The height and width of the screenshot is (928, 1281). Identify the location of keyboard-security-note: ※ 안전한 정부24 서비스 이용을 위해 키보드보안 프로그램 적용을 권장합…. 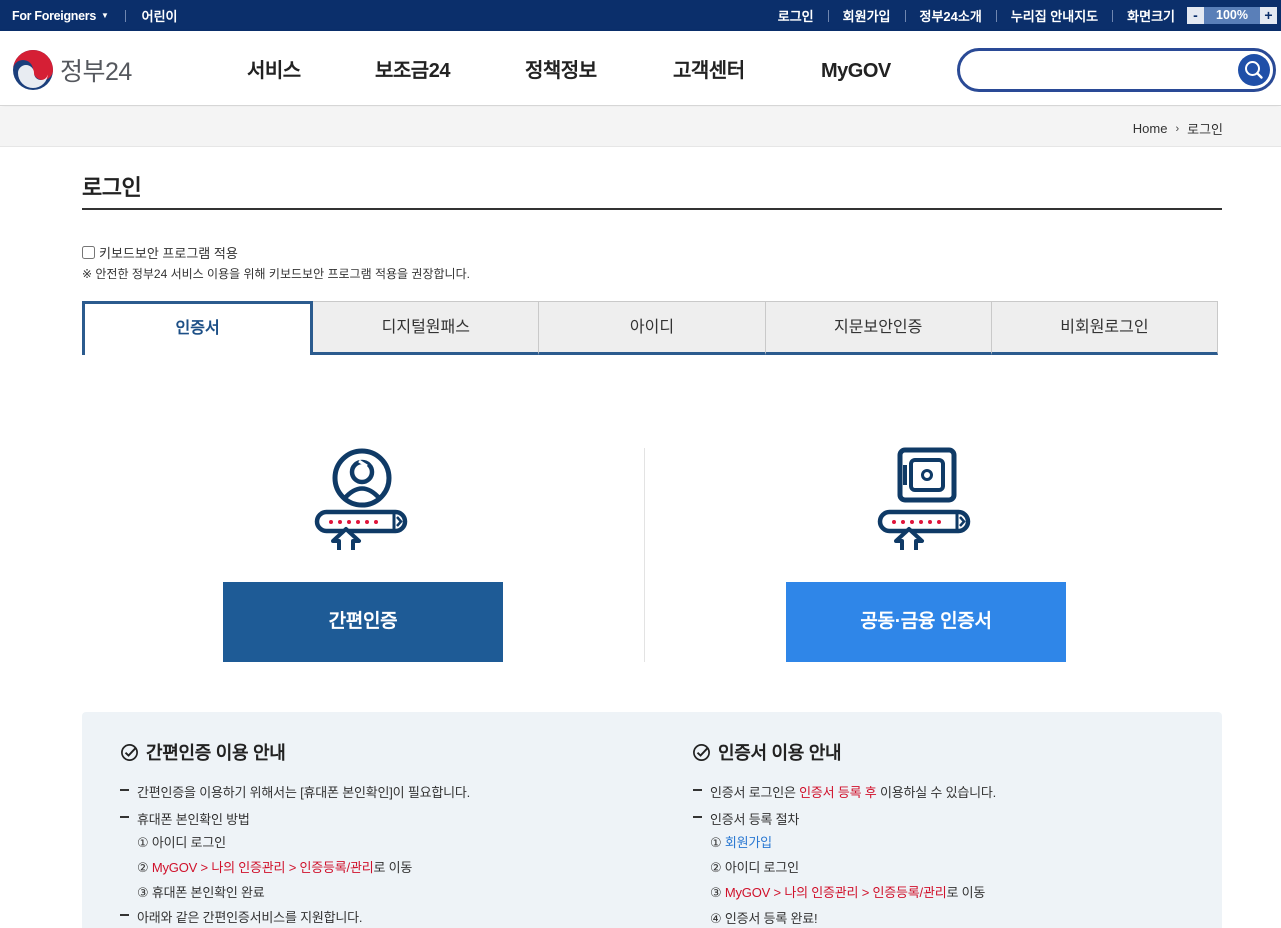
(276, 274).